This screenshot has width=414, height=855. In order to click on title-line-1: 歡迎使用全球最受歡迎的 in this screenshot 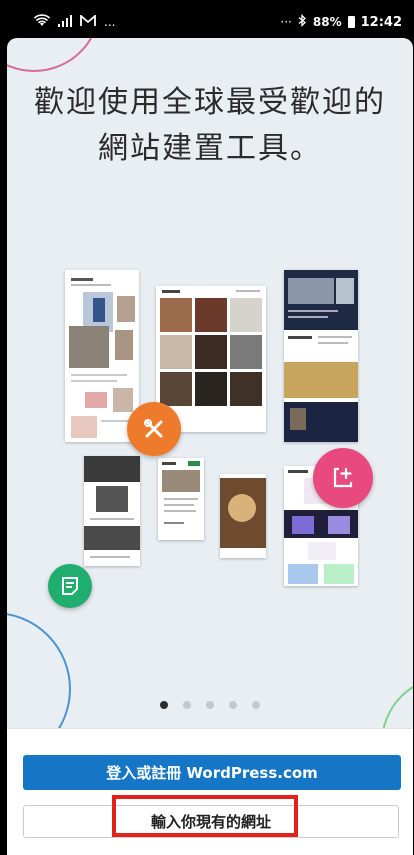, I will do `click(210, 102)`.